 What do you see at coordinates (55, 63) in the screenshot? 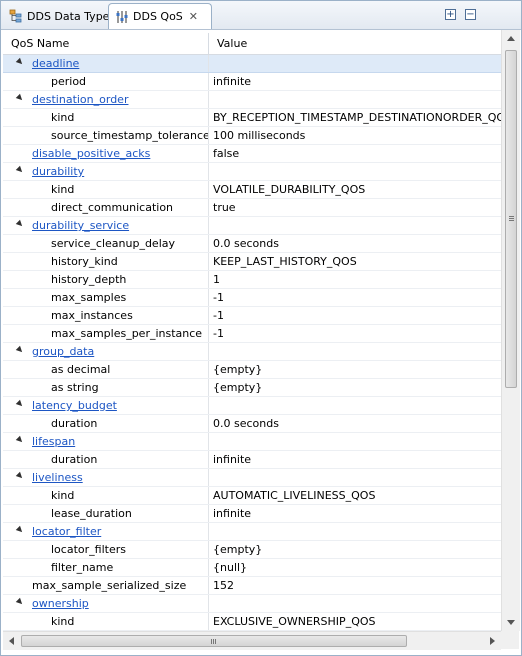
I see `qos-policy-link: deadline` at bounding box center [55, 63].